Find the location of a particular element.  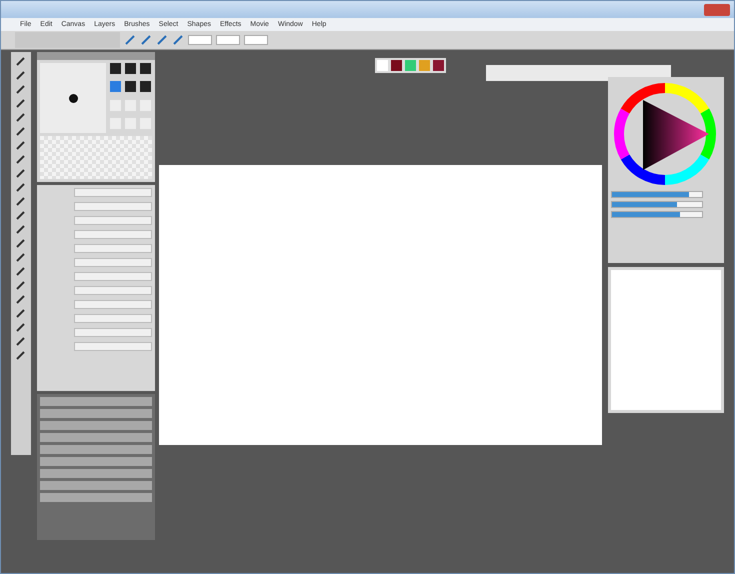

color-wheel is located at coordinates (665, 134).